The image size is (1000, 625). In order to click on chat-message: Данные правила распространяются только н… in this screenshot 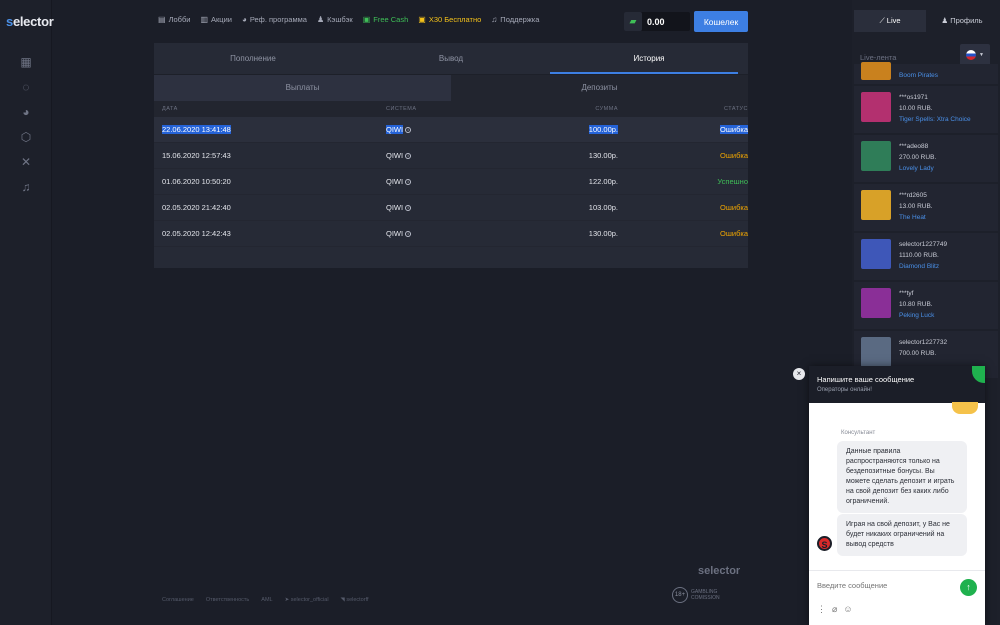, I will do `click(902, 477)`.